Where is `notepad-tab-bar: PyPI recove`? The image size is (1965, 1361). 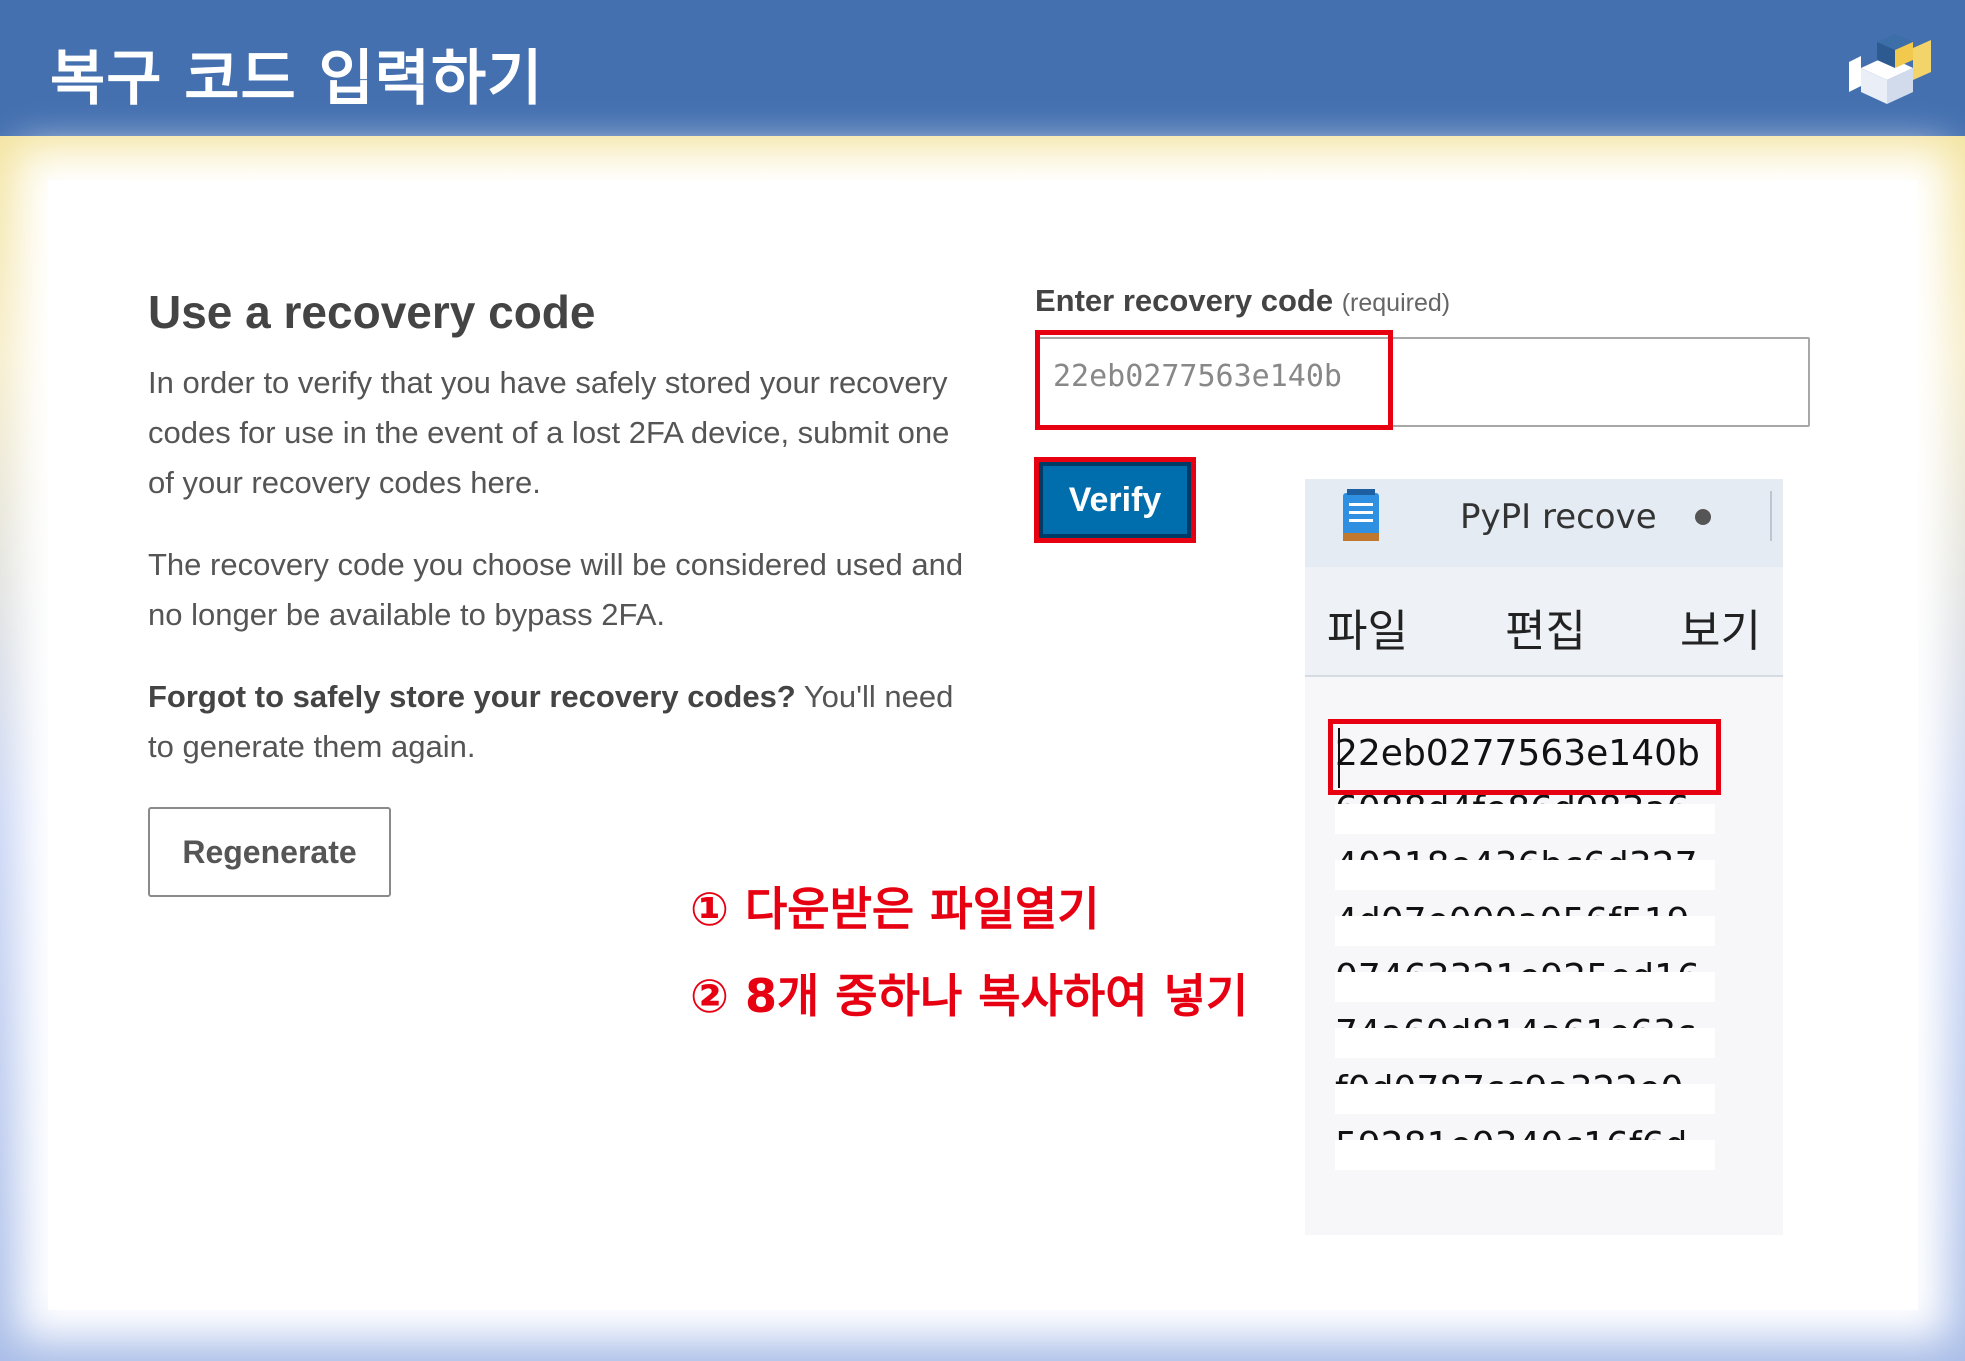
notepad-tab-bar: PyPI recove is located at coordinates (1544, 523).